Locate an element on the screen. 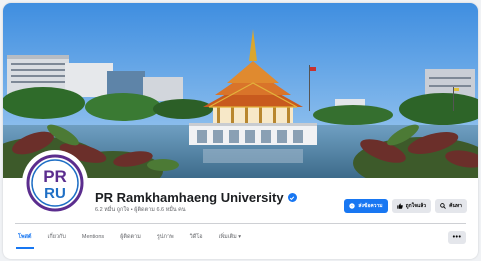 The width and height of the screenshot is (481, 261). action-buttons: ส่งข้อความ ถูกใจแล้ว ค้นหา is located at coordinates (405, 206).